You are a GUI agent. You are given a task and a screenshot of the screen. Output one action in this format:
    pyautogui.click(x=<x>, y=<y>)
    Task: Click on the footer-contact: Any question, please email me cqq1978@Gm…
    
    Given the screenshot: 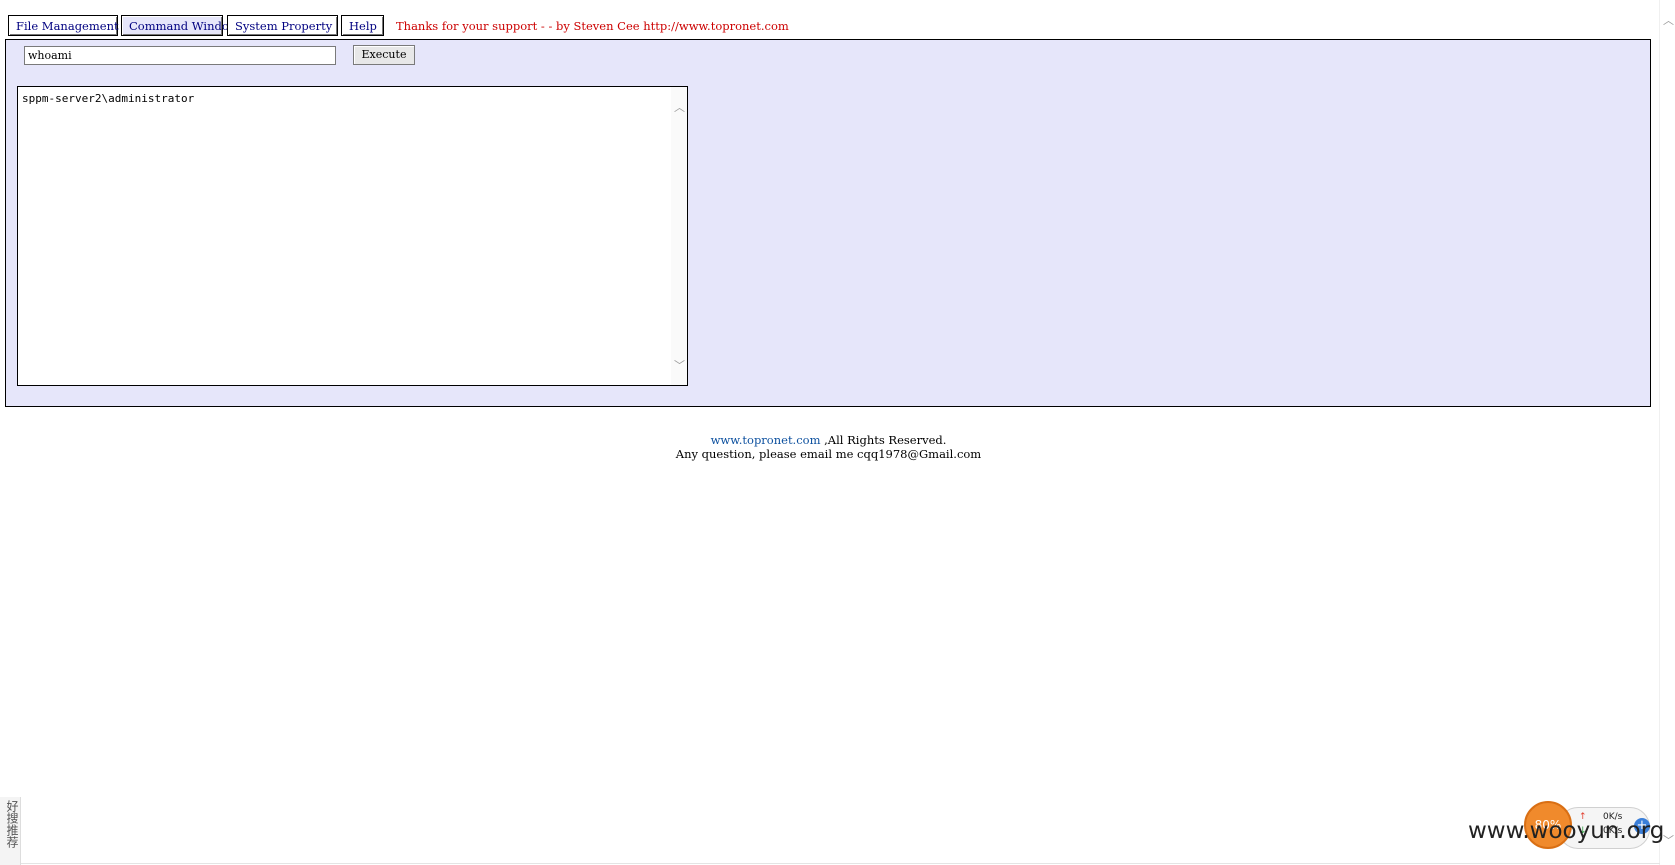 What is the action you would take?
    pyautogui.click(x=828, y=454)
    